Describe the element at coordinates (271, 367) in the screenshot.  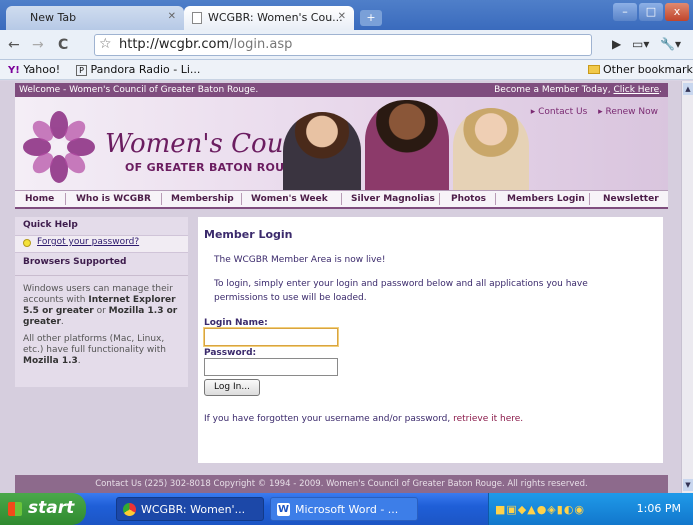
I see `password-input` at that location.